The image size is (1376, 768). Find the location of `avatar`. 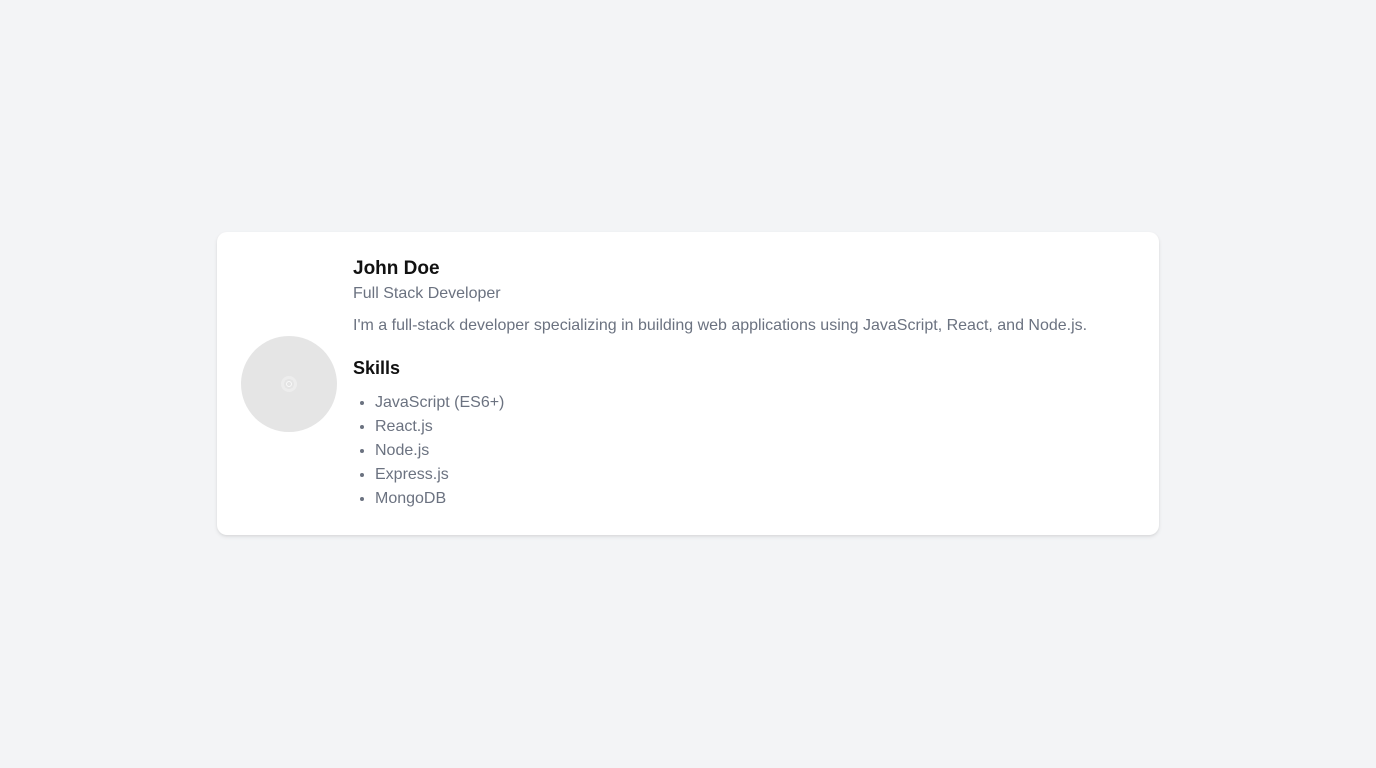

avatar is located at coordinates (289, 383).